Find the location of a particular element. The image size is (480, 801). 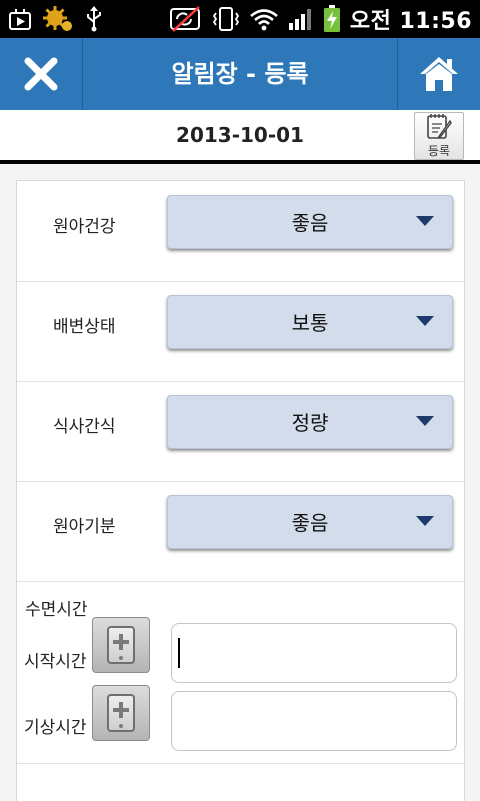

start-time-picker-button is located at coordinates (121, 645).